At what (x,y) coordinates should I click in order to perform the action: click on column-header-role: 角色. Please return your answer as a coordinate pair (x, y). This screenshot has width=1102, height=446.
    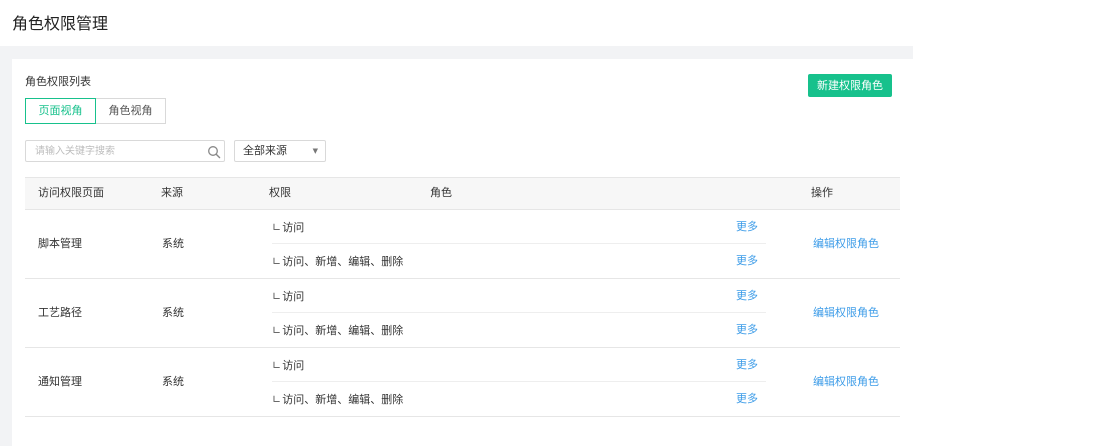
    Looking at the image, I should click on (441, 192).